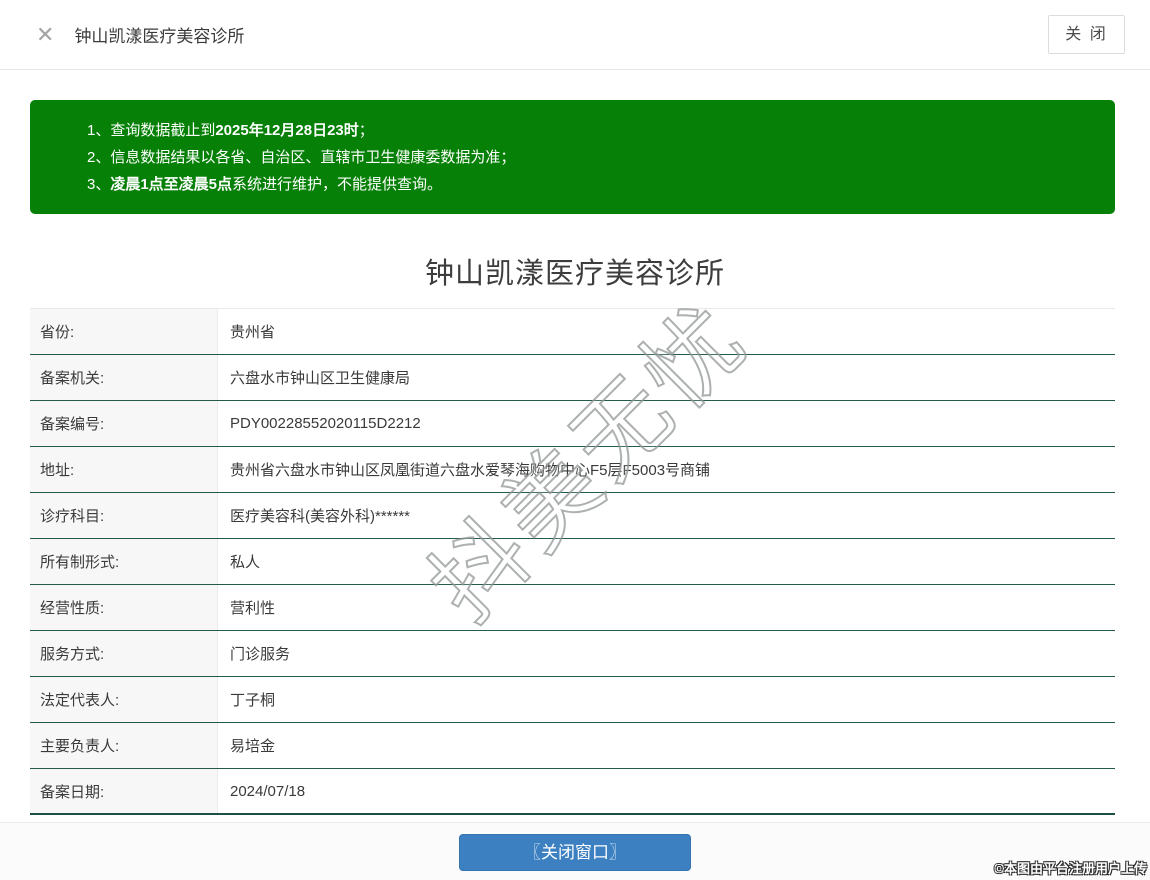 The height and width of the screenshot is (880, 1150). What do you see at coordinates (572, 424) in the screenshot?
I see `info-row: 备案编号: PDY00228552020115D2212` at bounding box center [572, 424].